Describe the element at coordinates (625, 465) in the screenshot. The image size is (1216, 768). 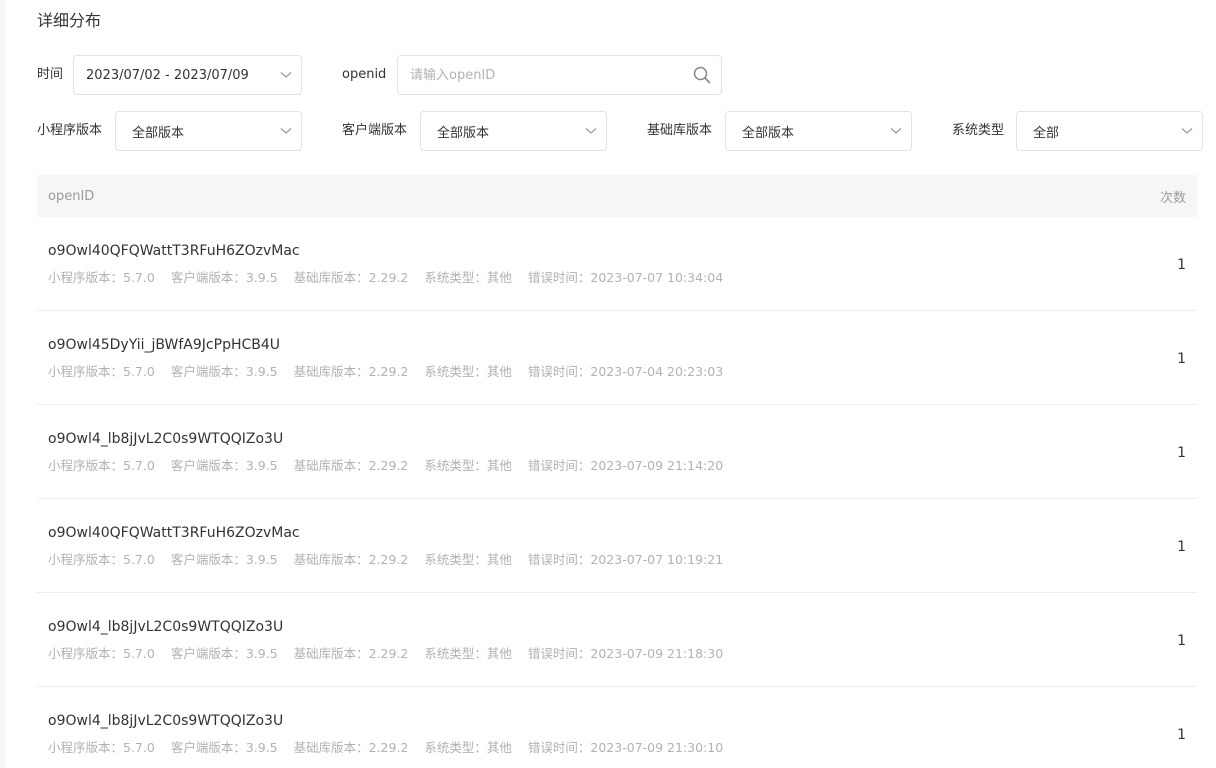
I see `row-error-time: 错误时间：2023-07-09 21:14:20` at that location.